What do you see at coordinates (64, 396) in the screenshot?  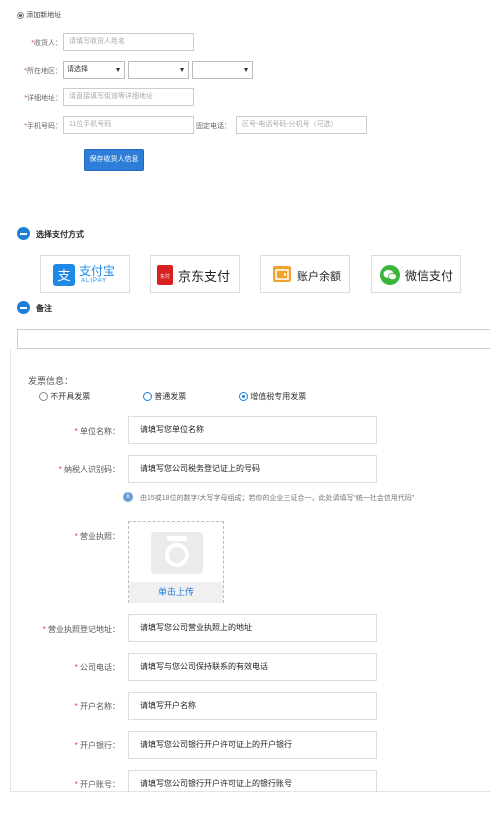 I see `invoice-option-none: 不开具发票` at bounding box center [64, 396].